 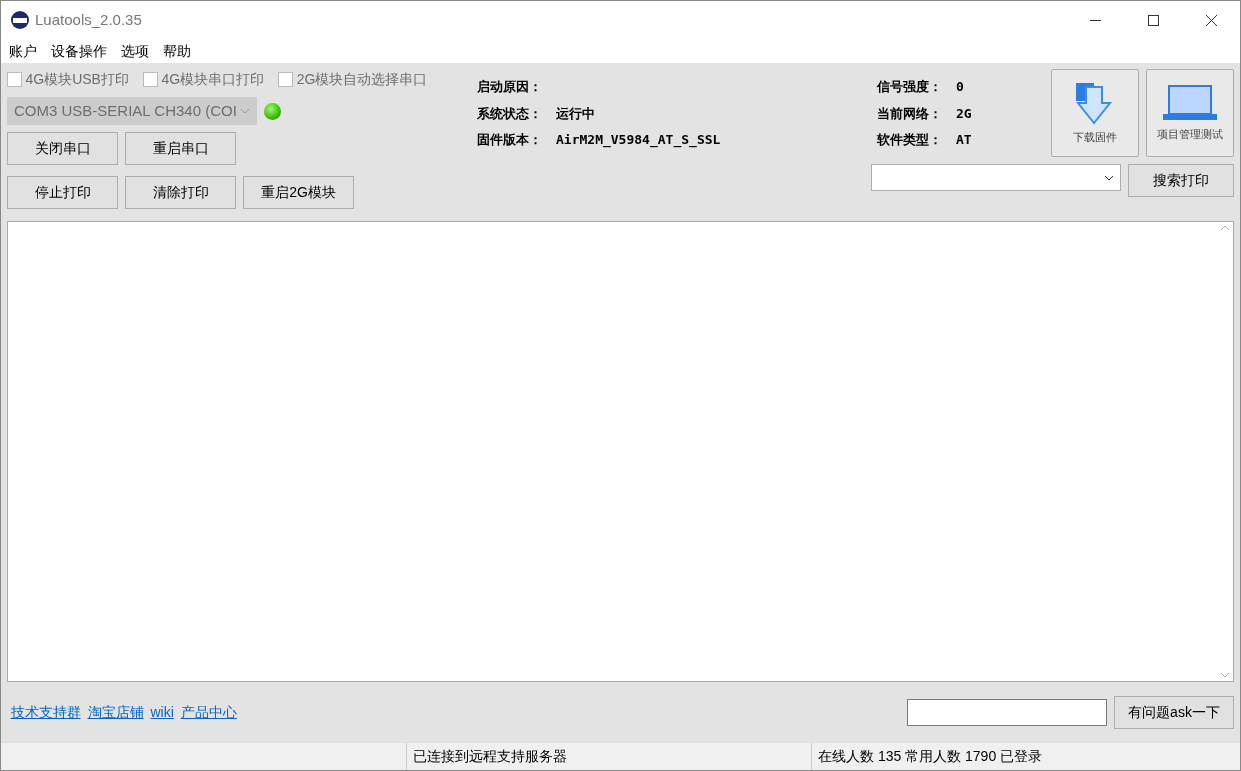 What do you see at coordinates (213, 79) in the screenshot?
I see `checkbox-label: 4G模块串口打印` at bounding box center [213, 79].